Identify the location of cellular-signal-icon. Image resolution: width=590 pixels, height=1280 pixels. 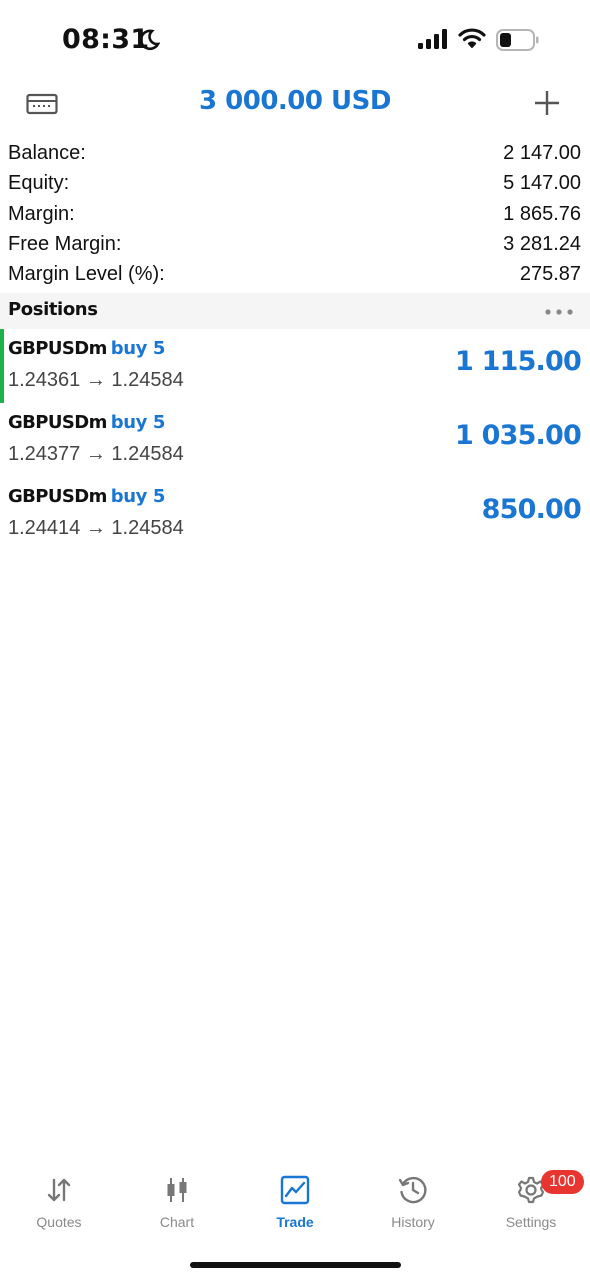
(432, 39).